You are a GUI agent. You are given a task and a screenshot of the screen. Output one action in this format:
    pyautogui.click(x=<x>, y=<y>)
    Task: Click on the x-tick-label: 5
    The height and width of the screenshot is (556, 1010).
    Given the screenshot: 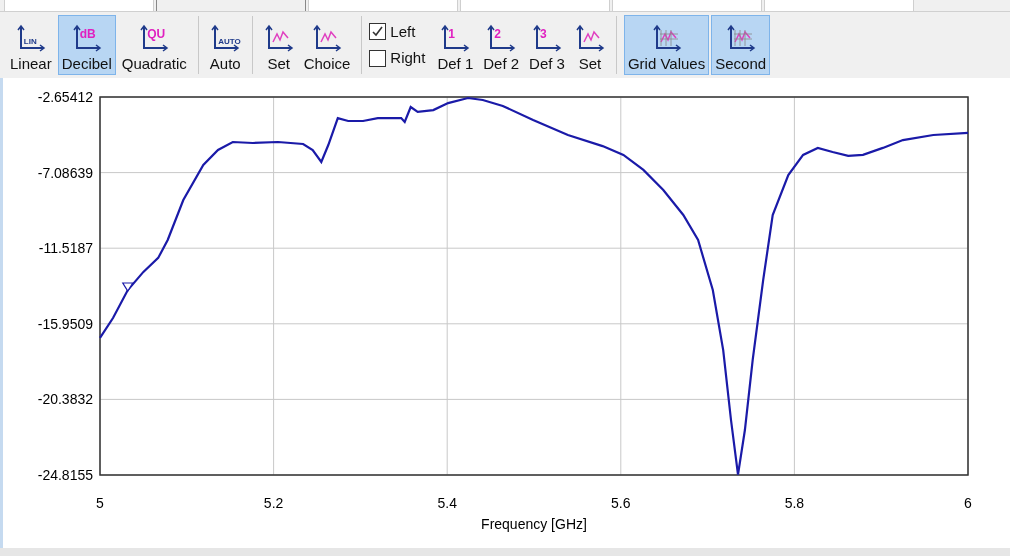 What is the action you would take?
    pyautogui.click(x=100, y=503)
    